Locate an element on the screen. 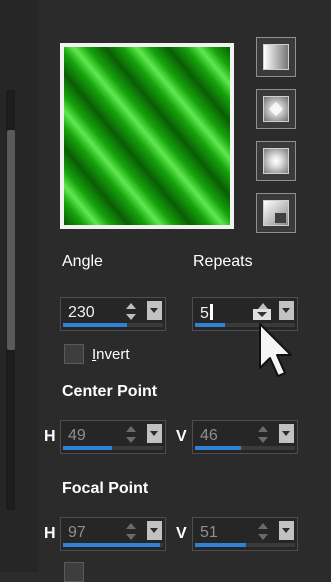  lower-checkbox is located at coordinates (74, 572).